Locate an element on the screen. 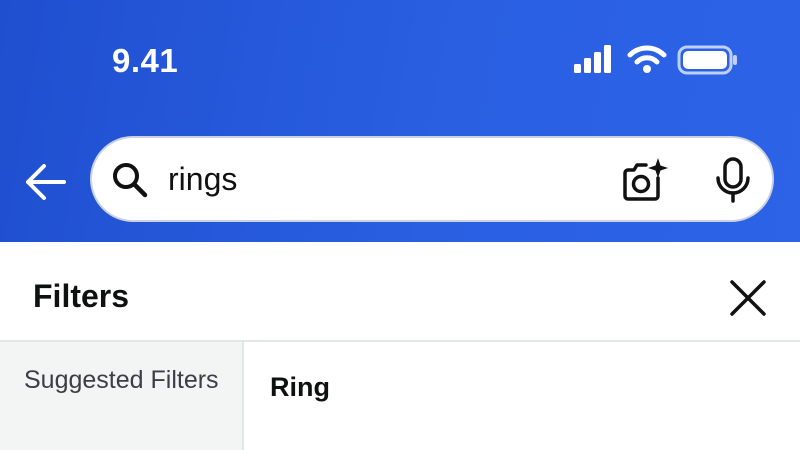 The height and width of the screenshot is (450, 800). back-button is located at coordinates (45, 182).